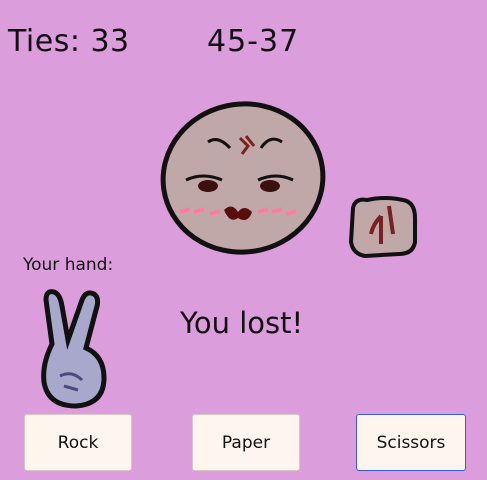 The image size is (487, 480). I want to click on your-hand-label: Your hand:, so click(68, 265).